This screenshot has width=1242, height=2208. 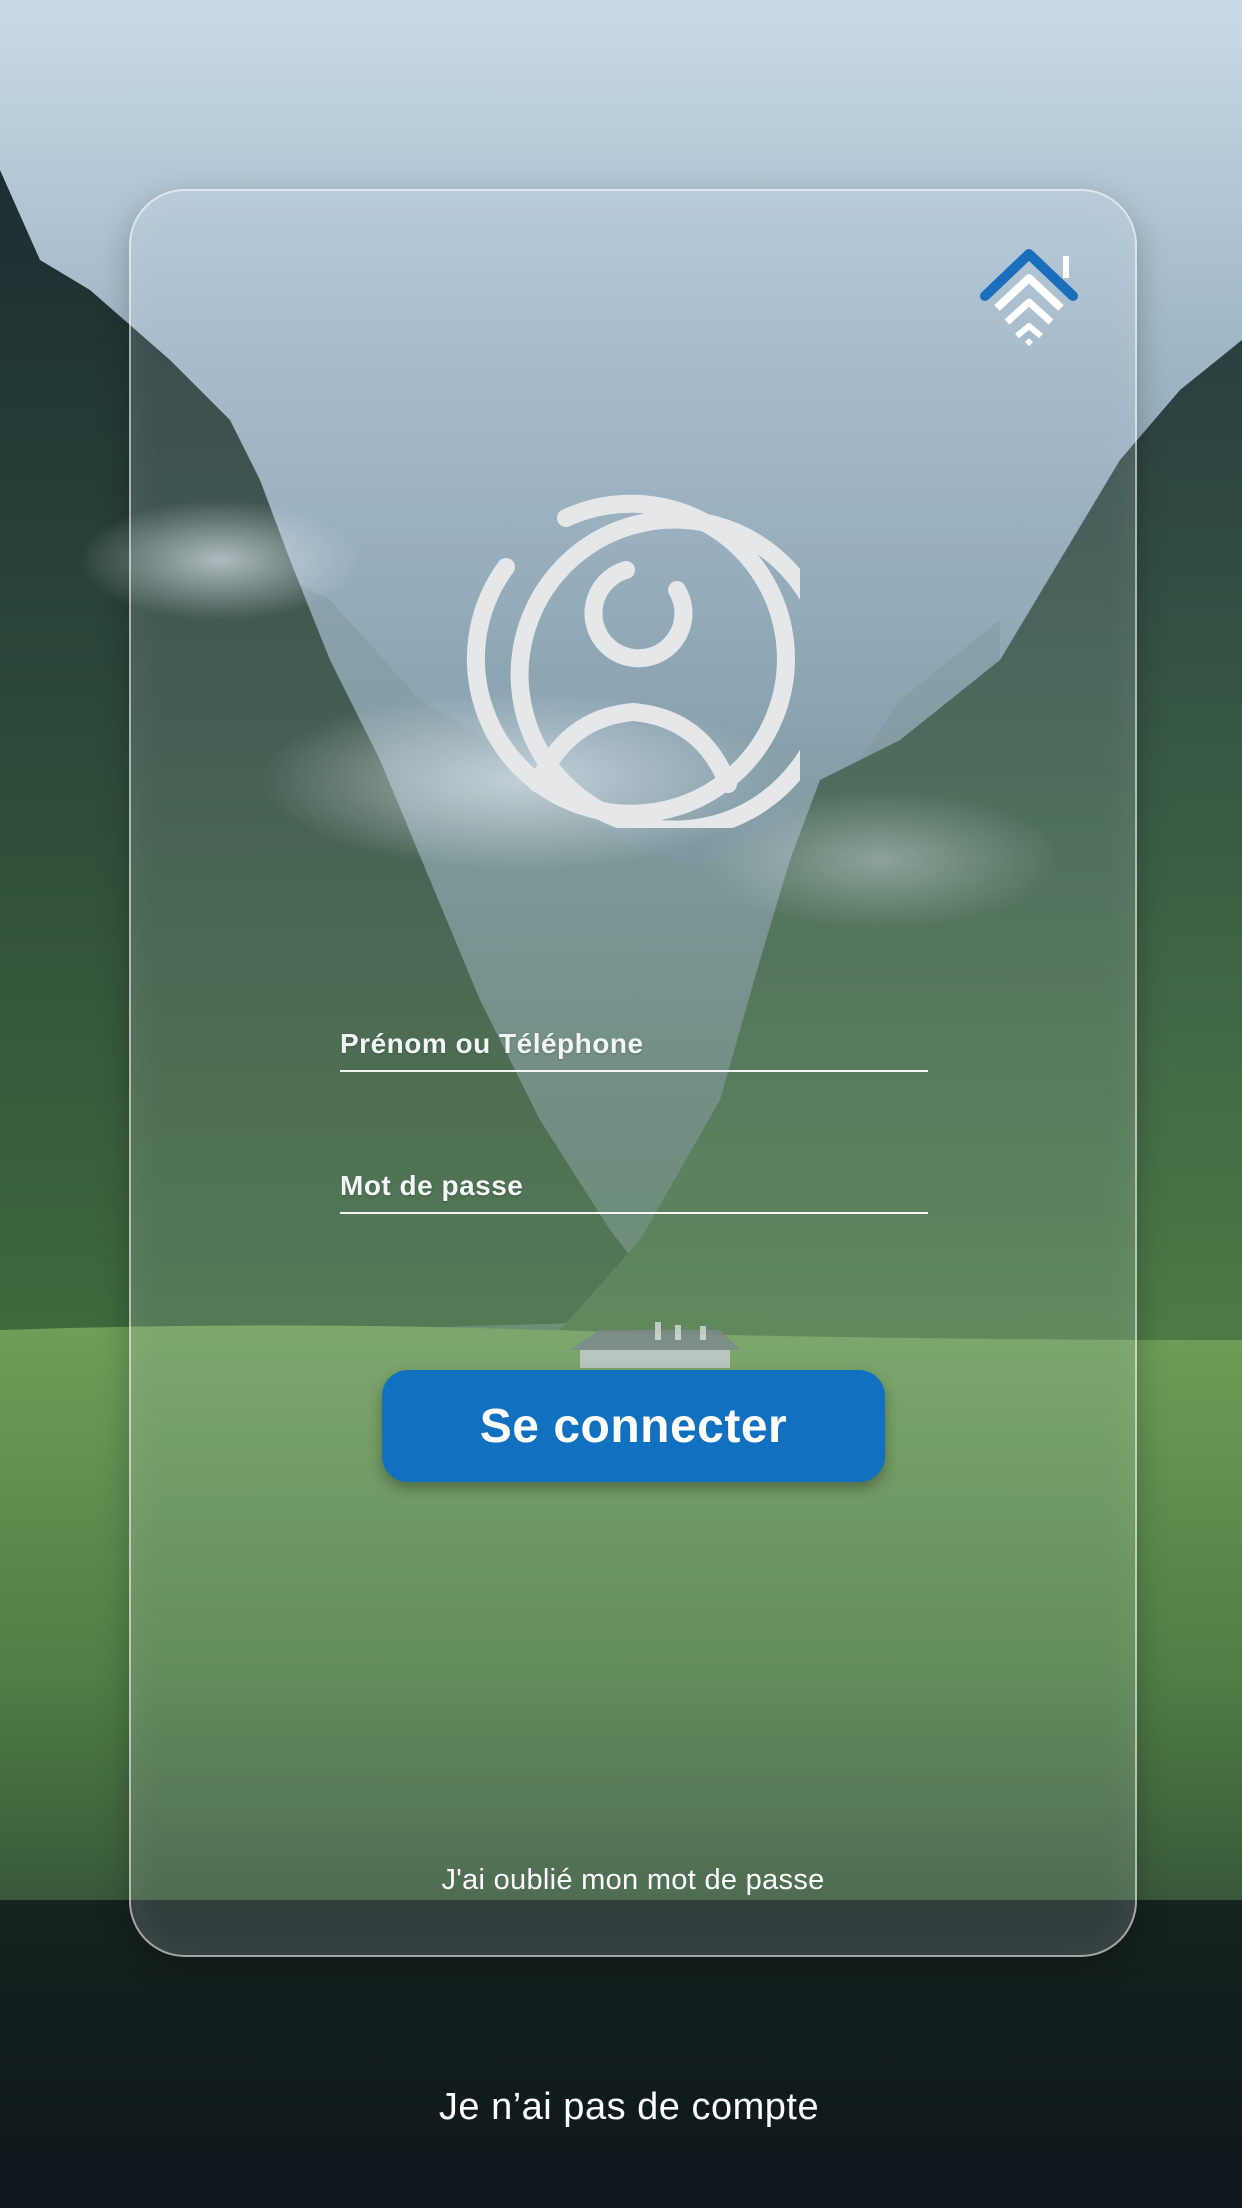 I want to click on password-field: Mot de passe, so click(x=634, y=1192).